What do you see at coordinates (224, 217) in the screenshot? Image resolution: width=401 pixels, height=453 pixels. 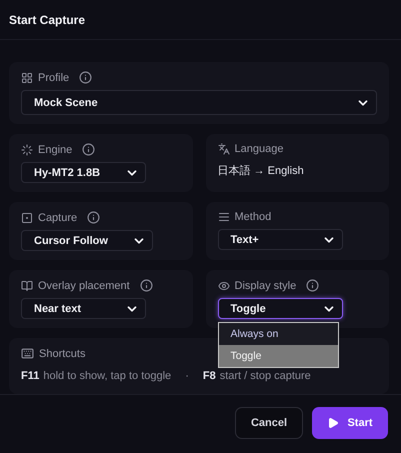 I see `lines-icon` at bounding box center [224, 217].